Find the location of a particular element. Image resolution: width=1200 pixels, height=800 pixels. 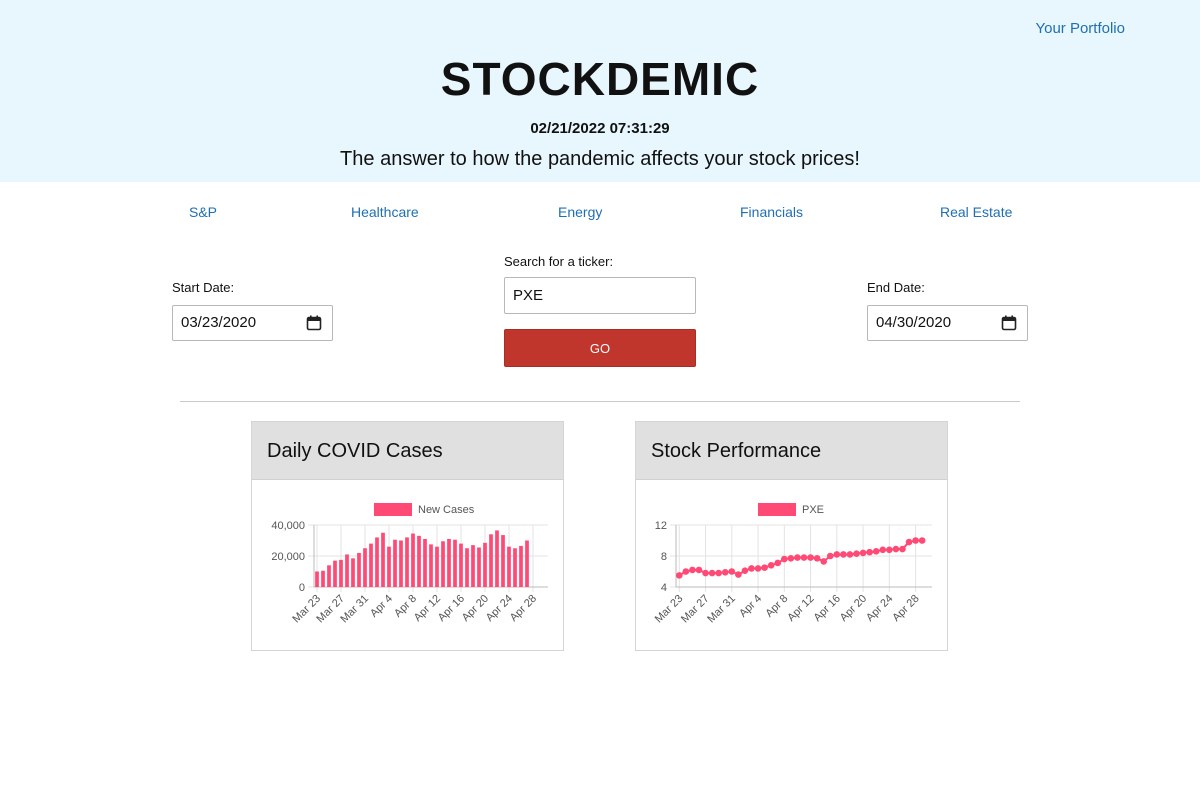

end-date-input: 04/30/2020 is located at coordinates (947, 323).